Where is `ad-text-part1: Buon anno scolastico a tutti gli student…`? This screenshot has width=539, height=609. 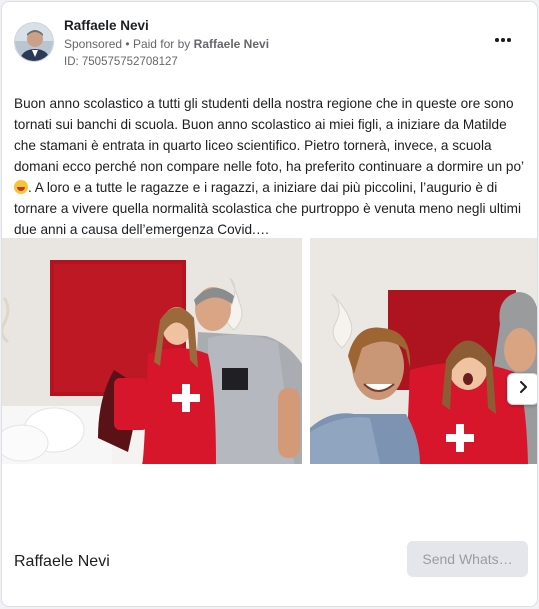 ad-text-part1: Buon anno scolastico a tutti gli student… is located at coordinates (269, 135).